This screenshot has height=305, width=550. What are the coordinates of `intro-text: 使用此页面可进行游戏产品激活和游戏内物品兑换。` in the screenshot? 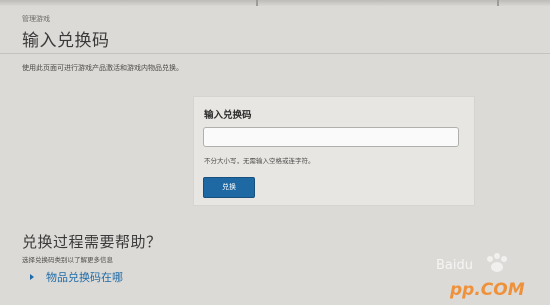 It's located at (102, 68).